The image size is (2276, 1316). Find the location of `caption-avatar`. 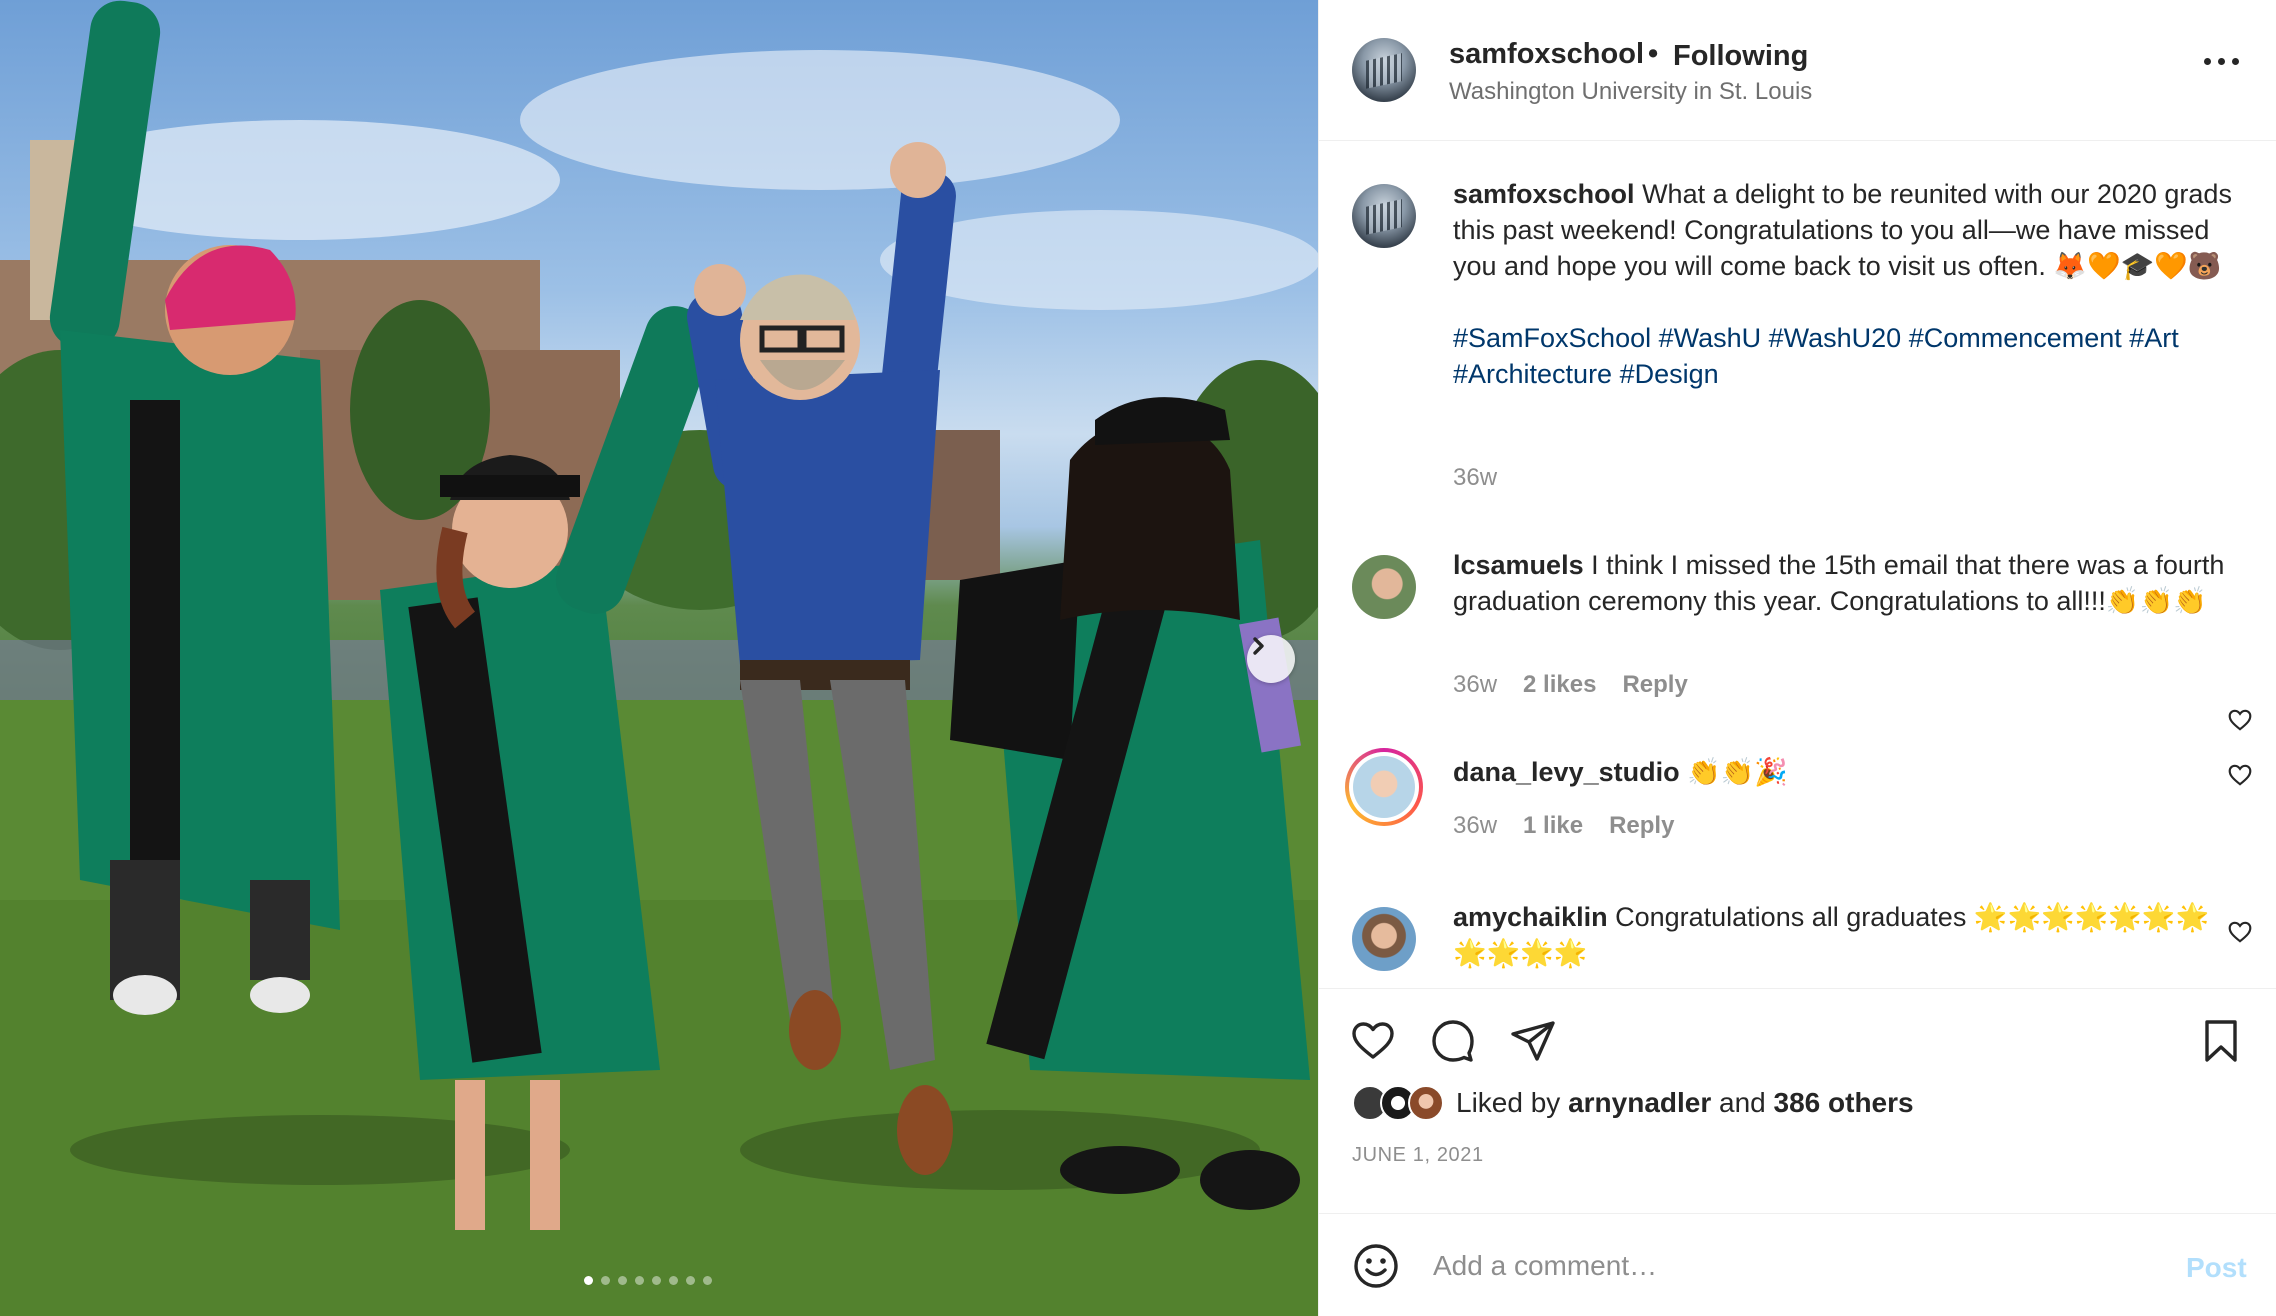

caption-avatar is located at coordinates (1384, 216).